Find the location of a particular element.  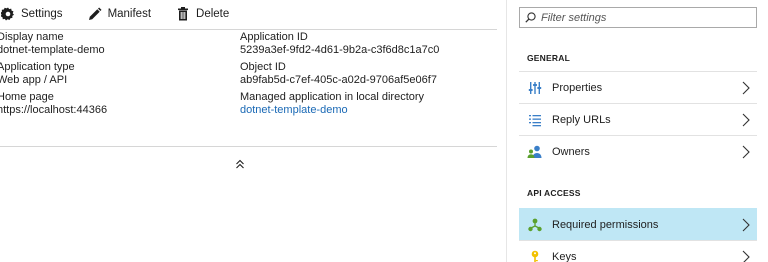

field-label: Managed application in local directory is located at coordinates (332, 97).